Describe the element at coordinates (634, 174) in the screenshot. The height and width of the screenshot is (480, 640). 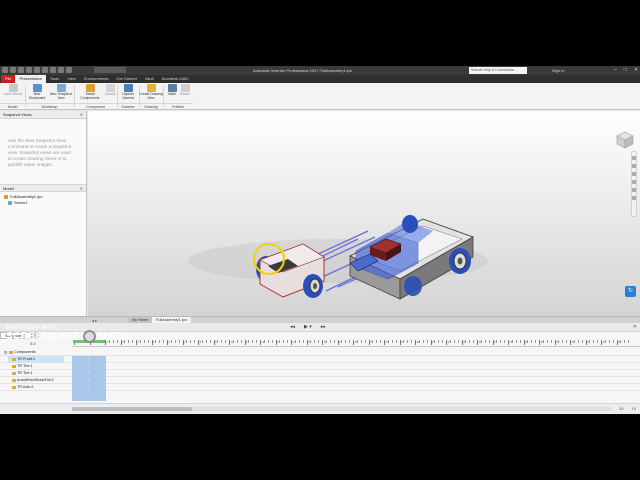
I see `zoom-icon` at that location.